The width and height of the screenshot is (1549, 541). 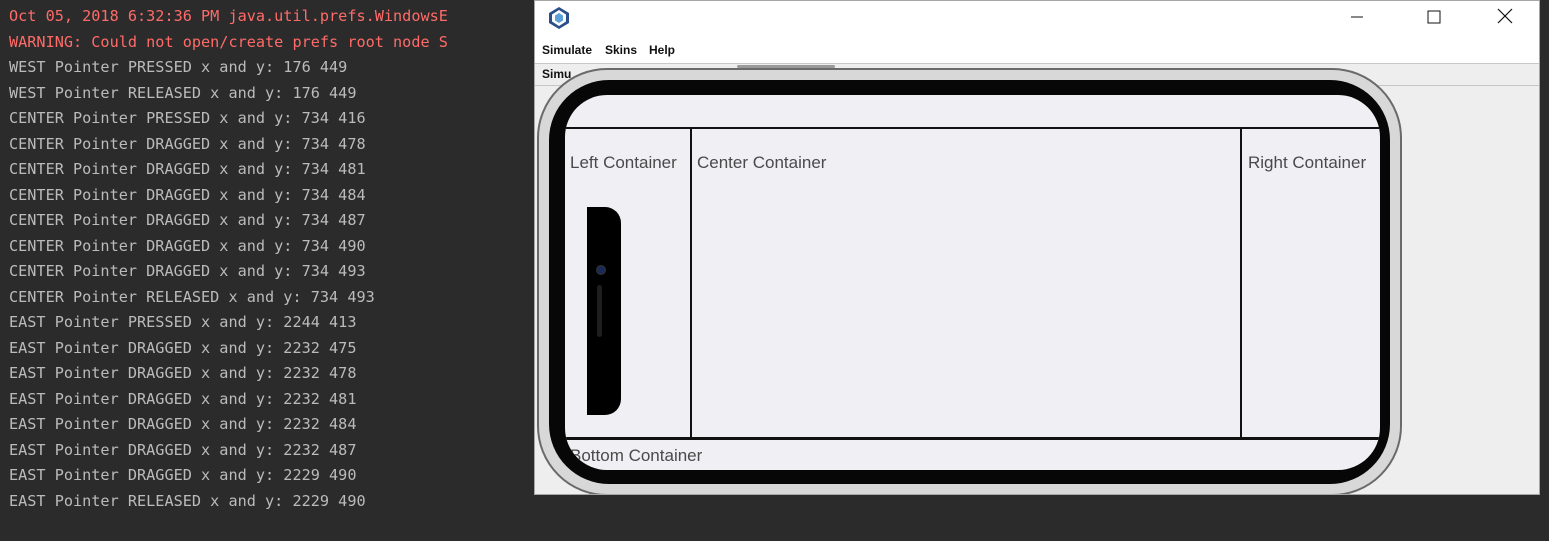 What do you see at coordinates (183, 348) in the screenshot?
I see `console-line: EAST Pointer DRAGGED x and y: 2232 475` at bounding box center [183, 348].